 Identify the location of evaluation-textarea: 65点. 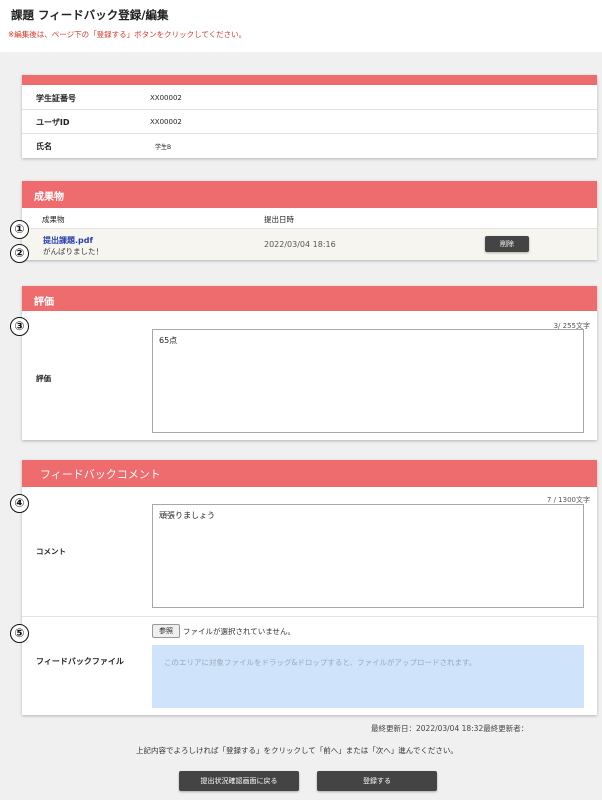
(368, 381).